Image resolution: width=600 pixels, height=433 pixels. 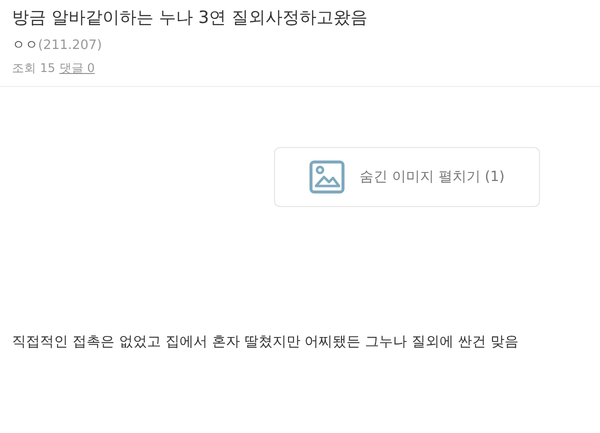 I want to click on views-label: 조회, so click(x=24, y=68).